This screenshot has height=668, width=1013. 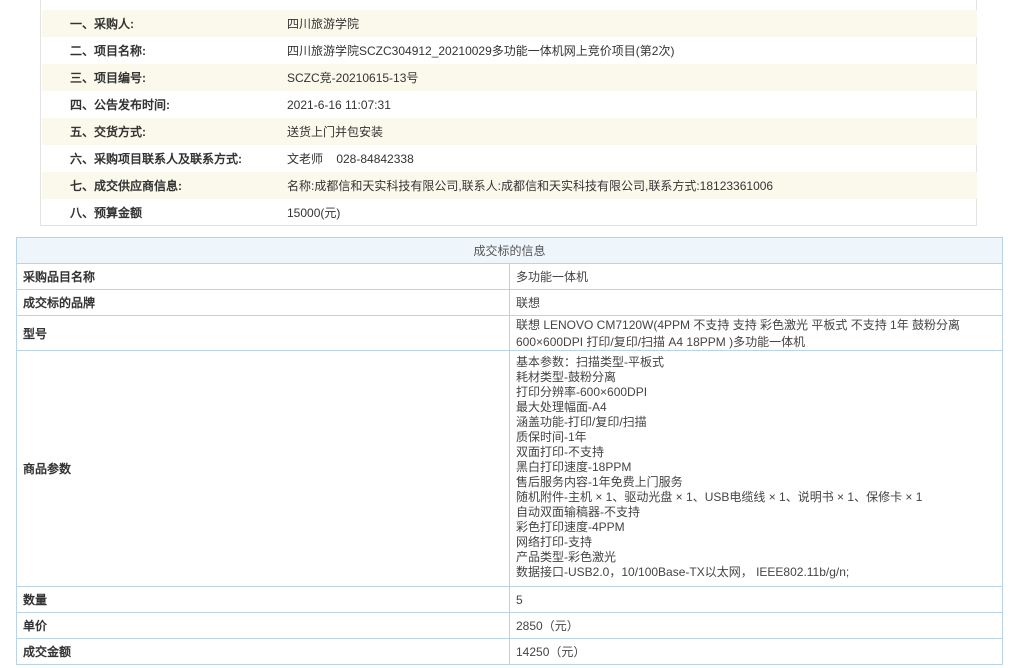 I want to click on table-row: 数量 5, so click(x=509, y=599).